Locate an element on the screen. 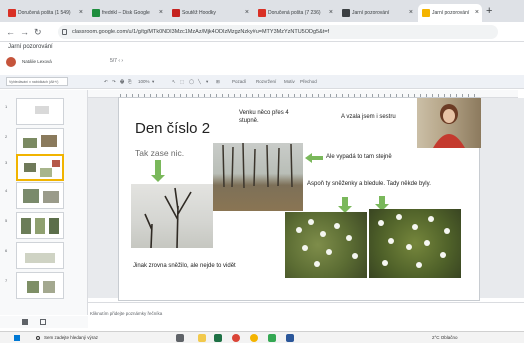 Image resolution: width=524 pixels, height=343 pixels. shape-icon: ◯ is located at coordinates (191, 82).